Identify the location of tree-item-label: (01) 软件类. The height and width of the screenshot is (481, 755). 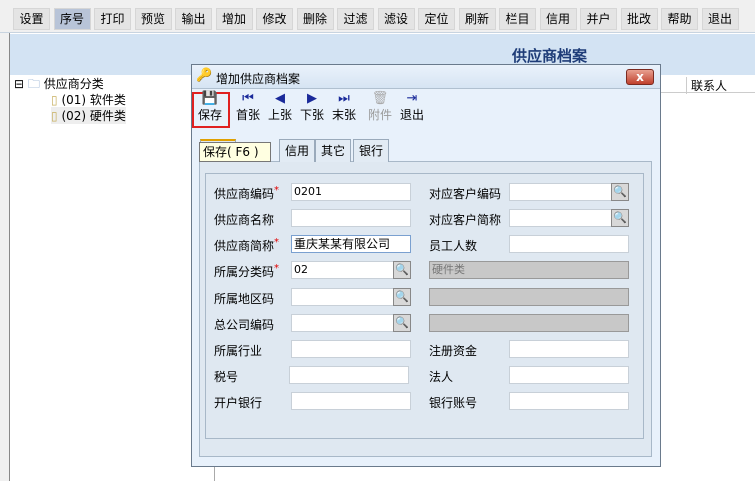
(93, 100).